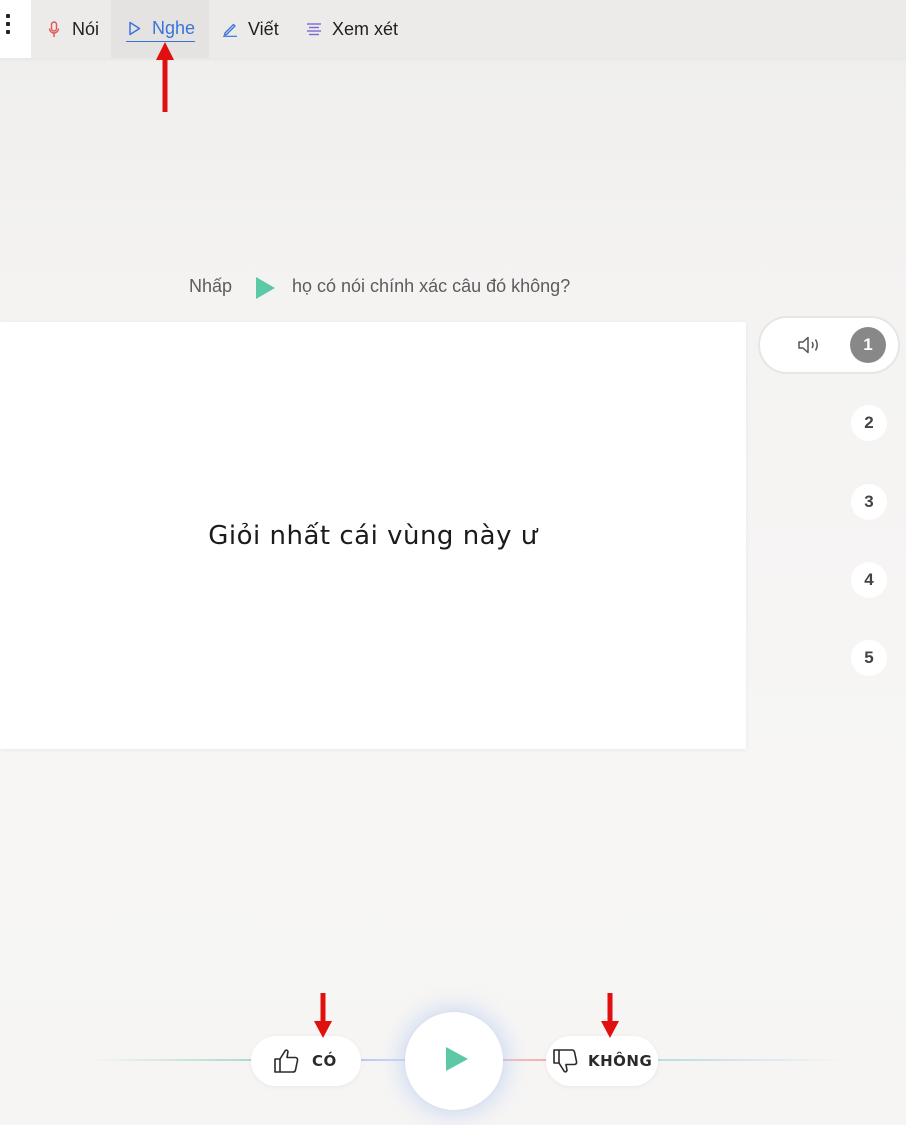  I want to click on clip-number-3: 3, so click(869, 502).